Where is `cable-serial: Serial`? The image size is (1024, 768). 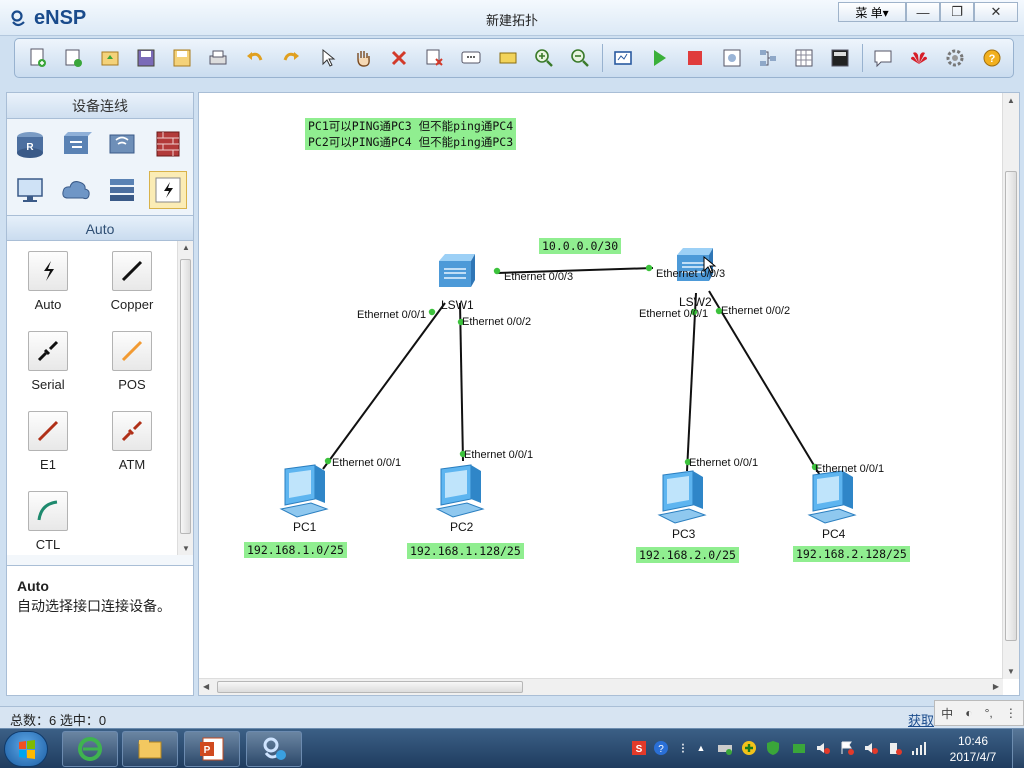
cable-serial: Serial is located at coordinates (48, 361).